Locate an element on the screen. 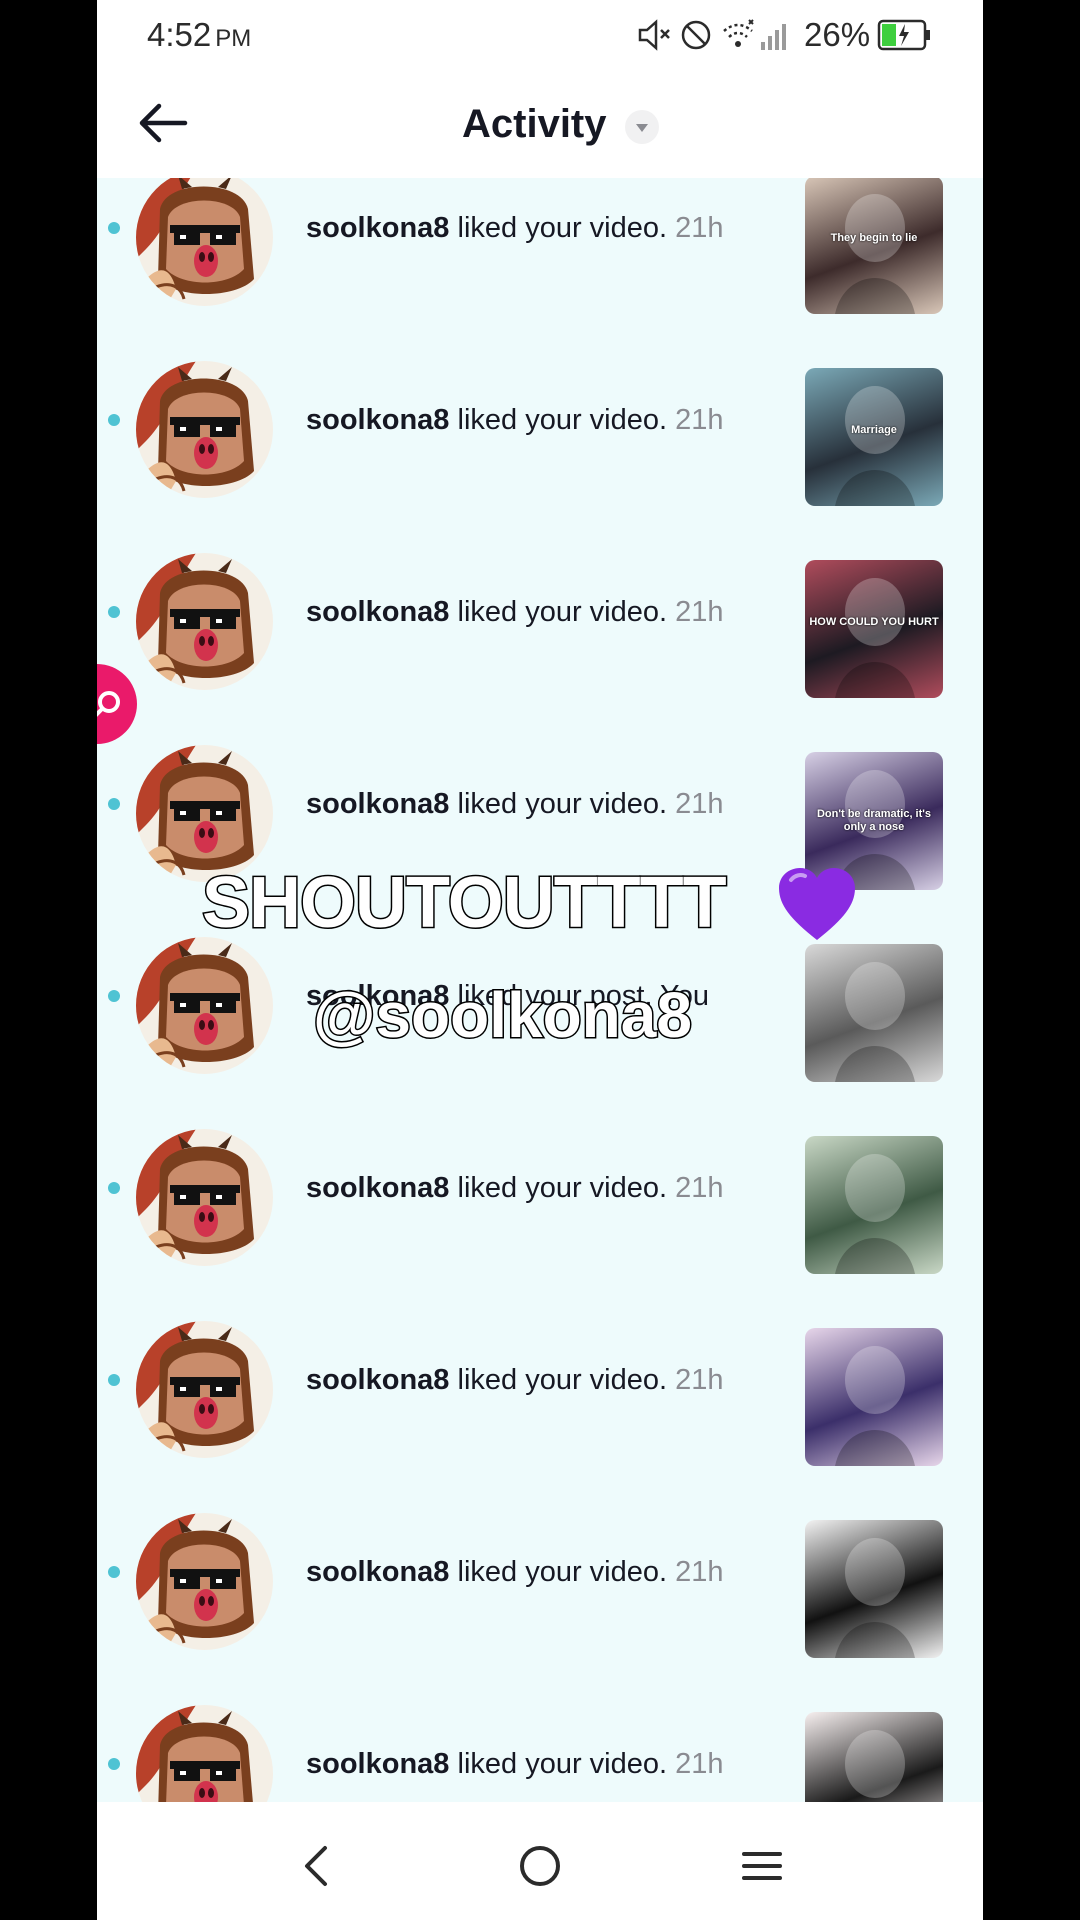  thumbnail-caption: They begin to lie is located at coordinates (874, 238).